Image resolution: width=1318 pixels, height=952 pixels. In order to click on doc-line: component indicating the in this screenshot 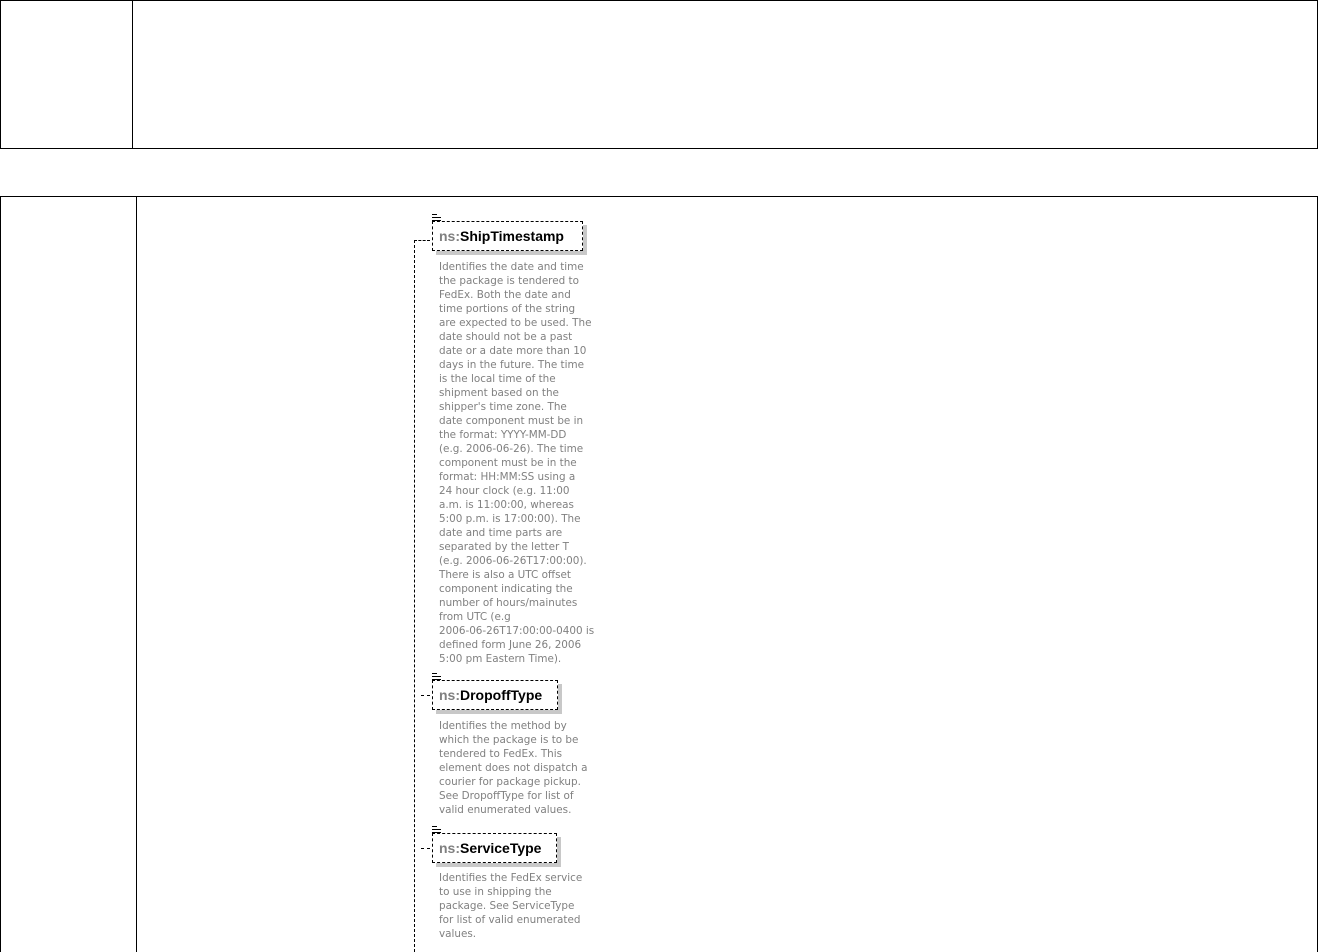, I will do `click(506, 589)`.